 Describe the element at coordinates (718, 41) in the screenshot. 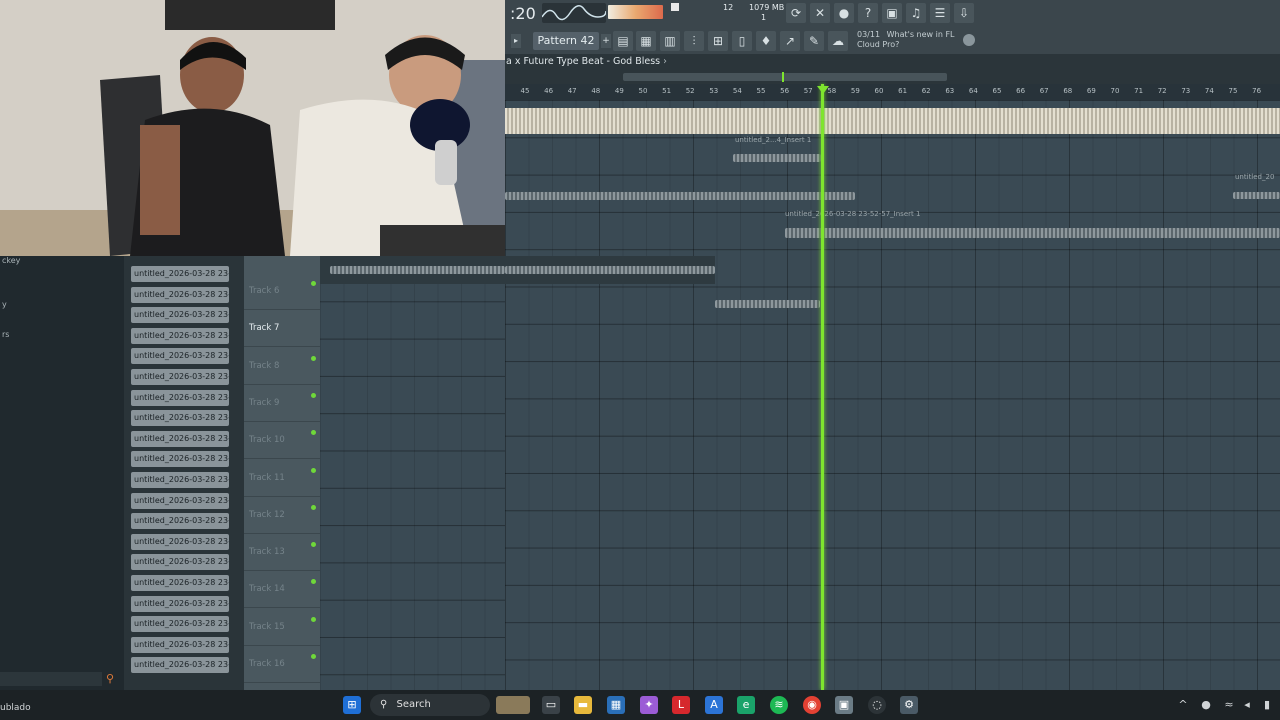

I see `browser-icon: ⊞` at that location.